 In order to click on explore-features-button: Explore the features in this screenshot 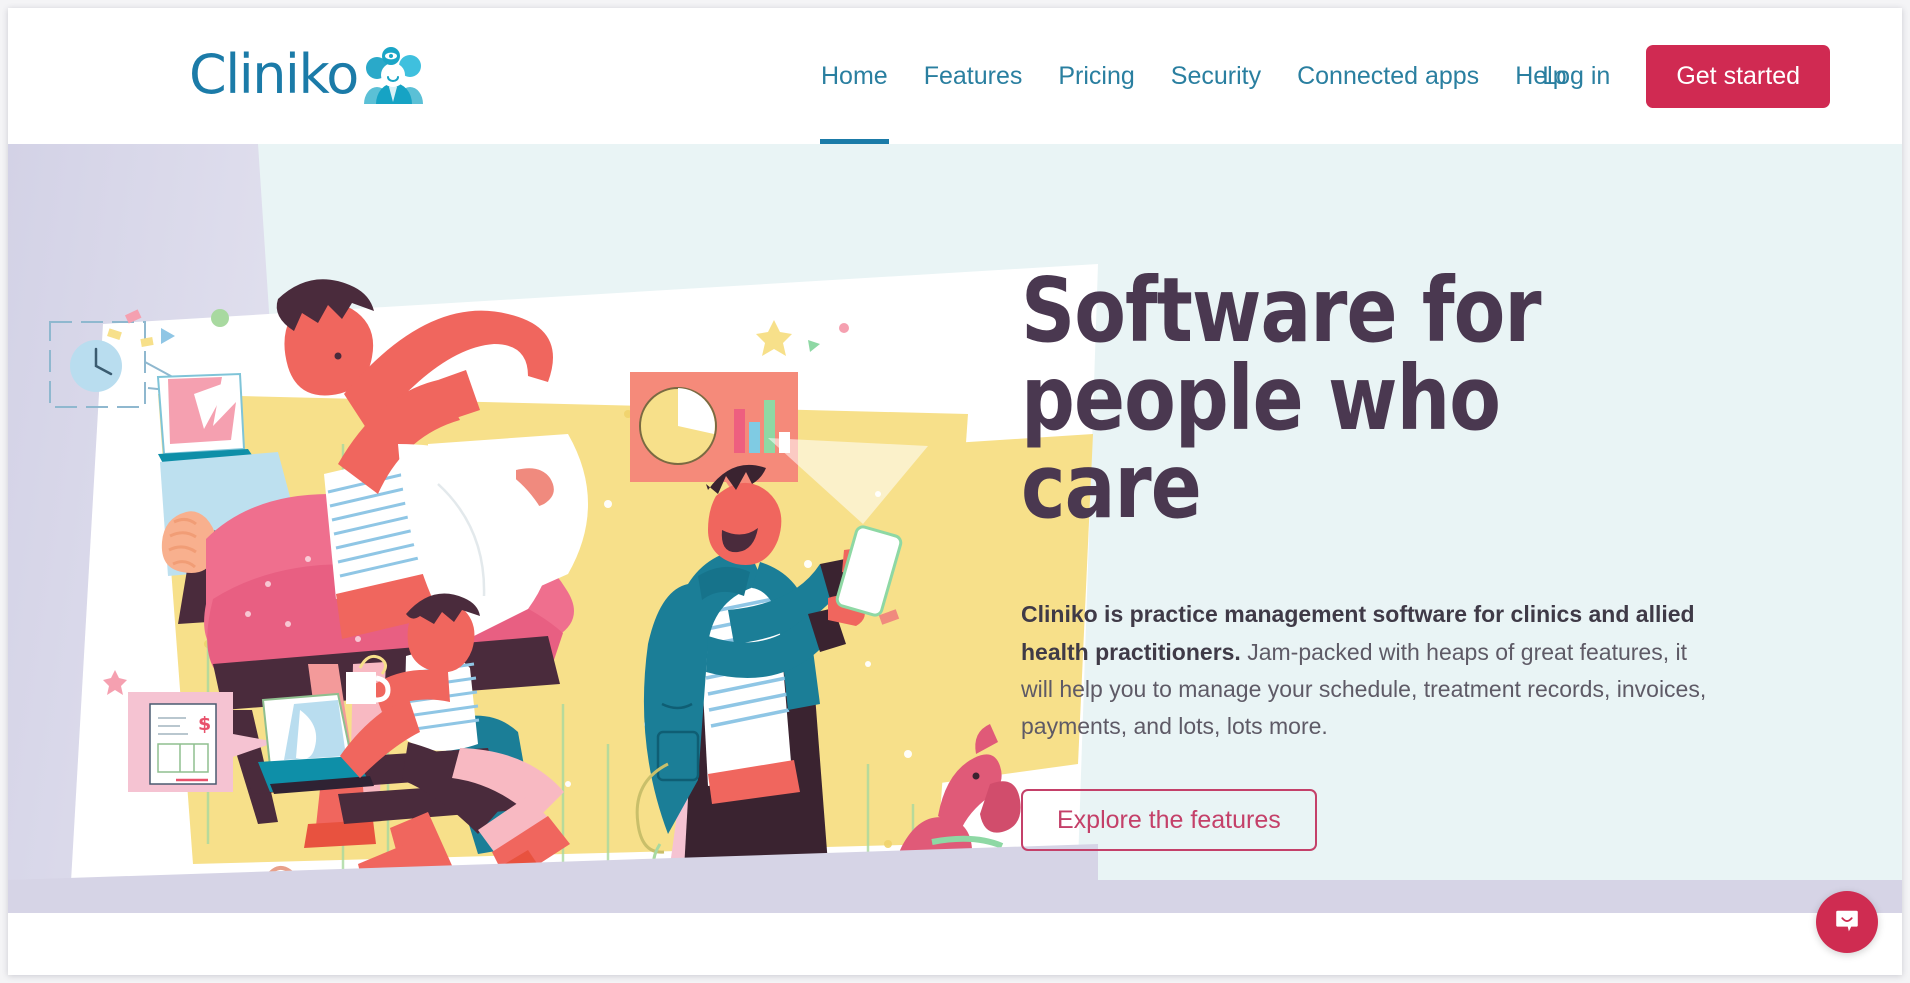, I will do `click(1169, 820)`.